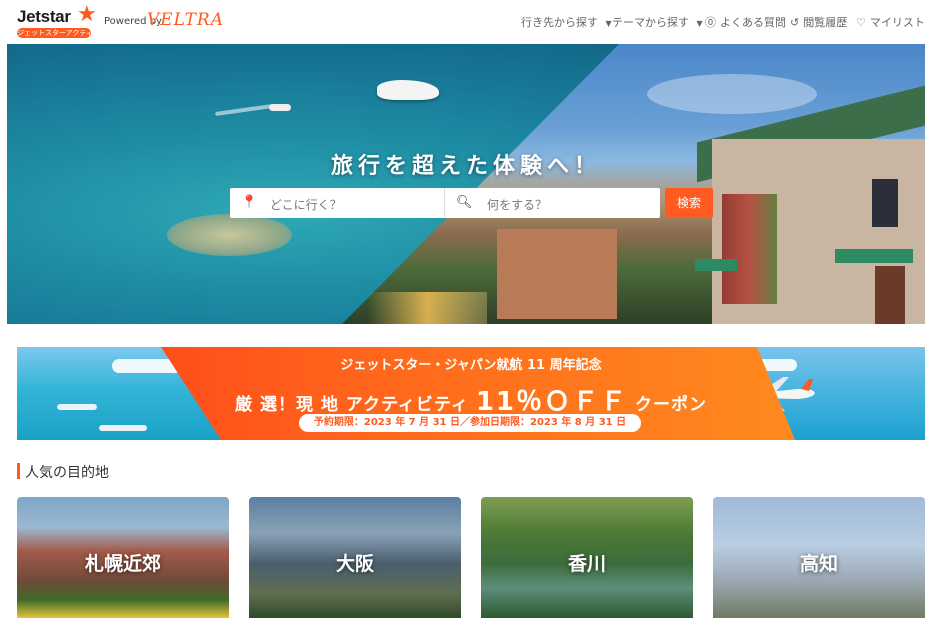 This screenshot has width=925, height=618. I want to click on destination-card-kagawa: 香川, so click(587, 557).